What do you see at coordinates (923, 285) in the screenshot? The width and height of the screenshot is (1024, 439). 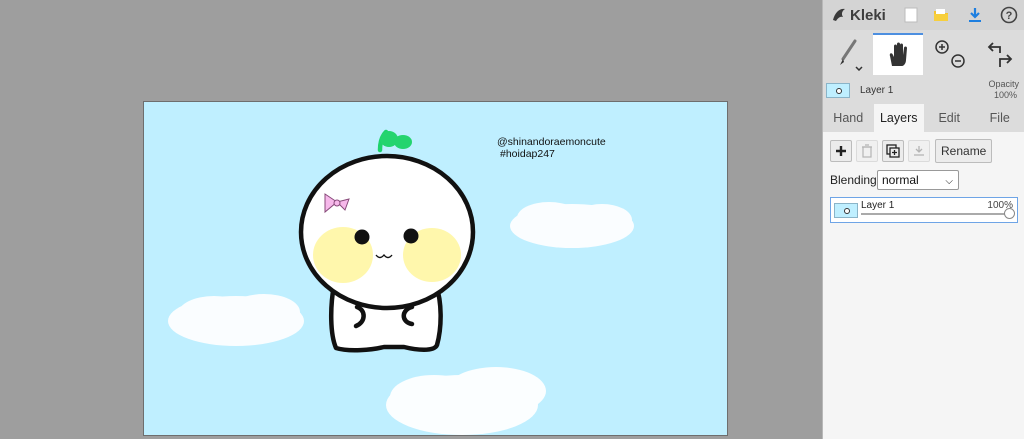 I see `layers-pane: Rename Blending normal ⌵ Layer 1 100%` at bounding box center [923, 285].